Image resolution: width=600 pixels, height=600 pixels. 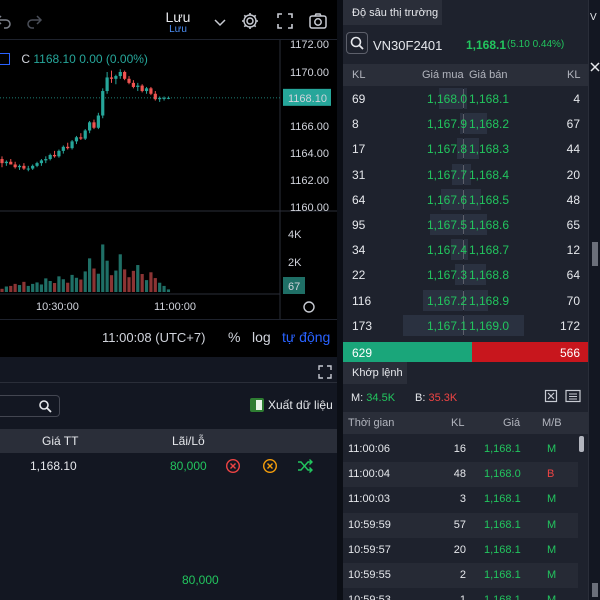 What do you see at coordinates (447, 149) in the screenshot?
I see `bid-price: 1,167.8` at bounding box center [447, 149].